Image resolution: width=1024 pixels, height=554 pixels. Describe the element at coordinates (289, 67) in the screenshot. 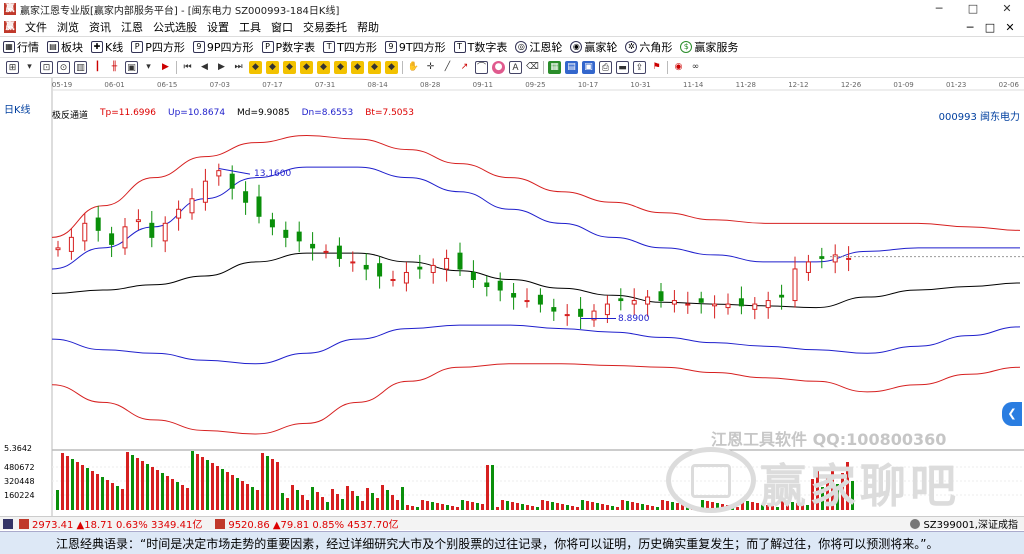

I see `gann-tool-3-icon: ◆` at that location.